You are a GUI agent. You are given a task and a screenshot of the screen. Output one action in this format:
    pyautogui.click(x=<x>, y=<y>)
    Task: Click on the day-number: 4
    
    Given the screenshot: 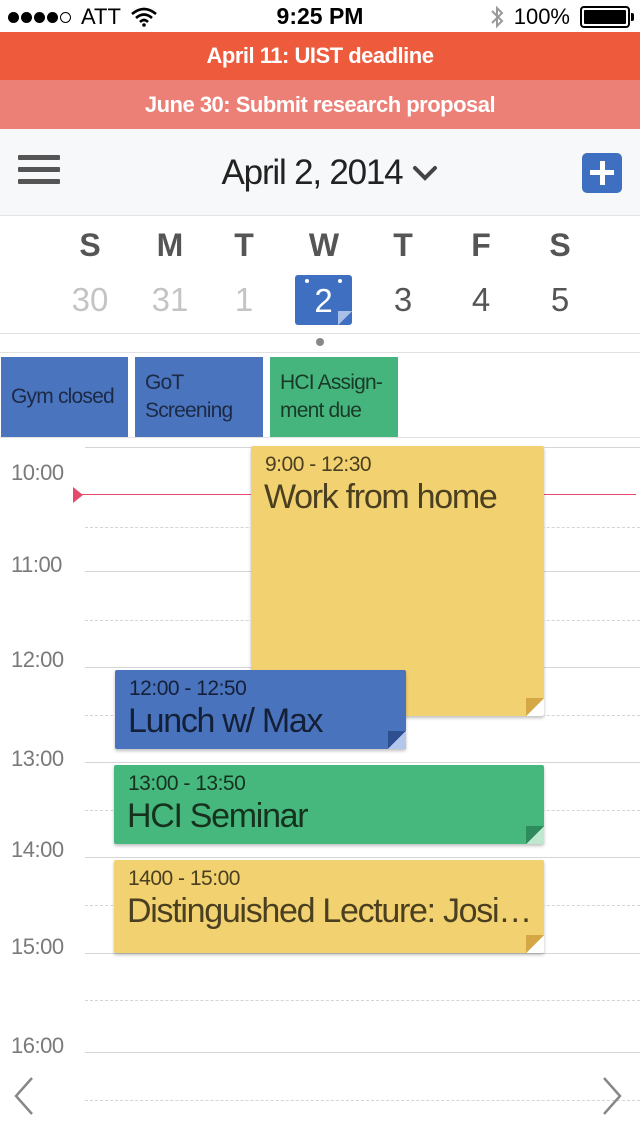 What is the action you would take?
    pyautogui.click(x=481, y=299)
    